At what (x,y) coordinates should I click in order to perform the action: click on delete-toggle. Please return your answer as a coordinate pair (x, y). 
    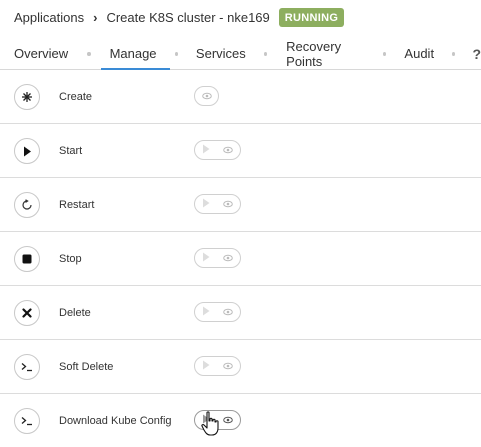
    Looking at the image, I should click on (217, 312).